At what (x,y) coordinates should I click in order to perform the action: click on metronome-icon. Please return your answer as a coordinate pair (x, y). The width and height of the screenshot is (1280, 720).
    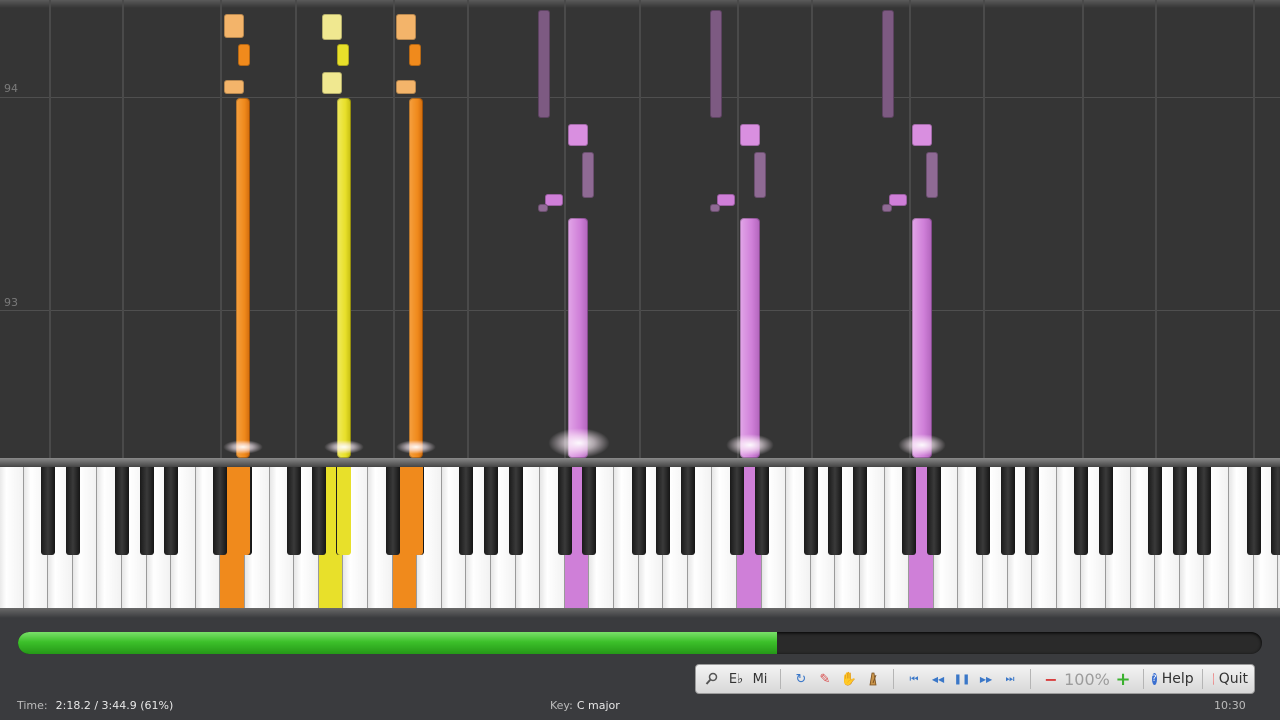
    Looking at the image, I should click on (873, 679).